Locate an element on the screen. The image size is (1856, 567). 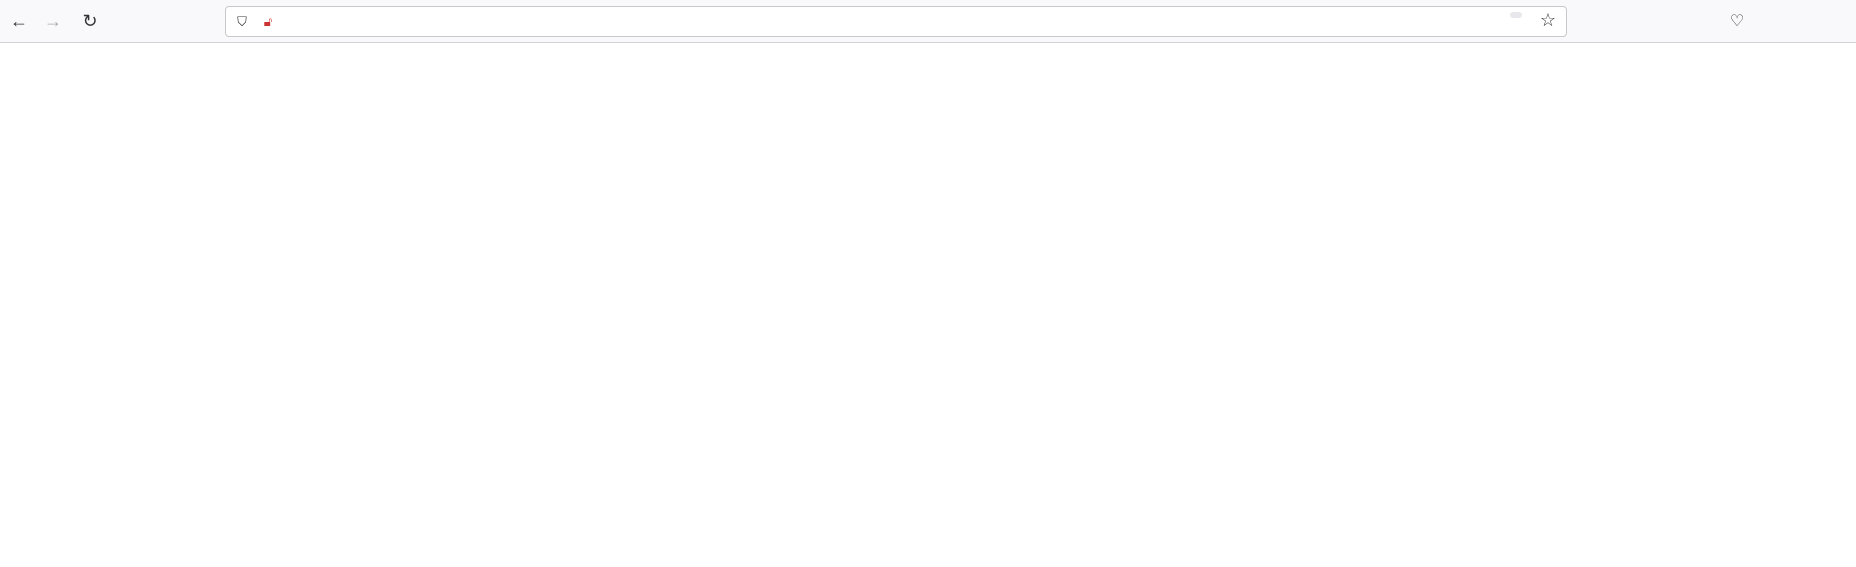
insecure-lock-icon: 🔓︎ is located at coordinates (268, 22).